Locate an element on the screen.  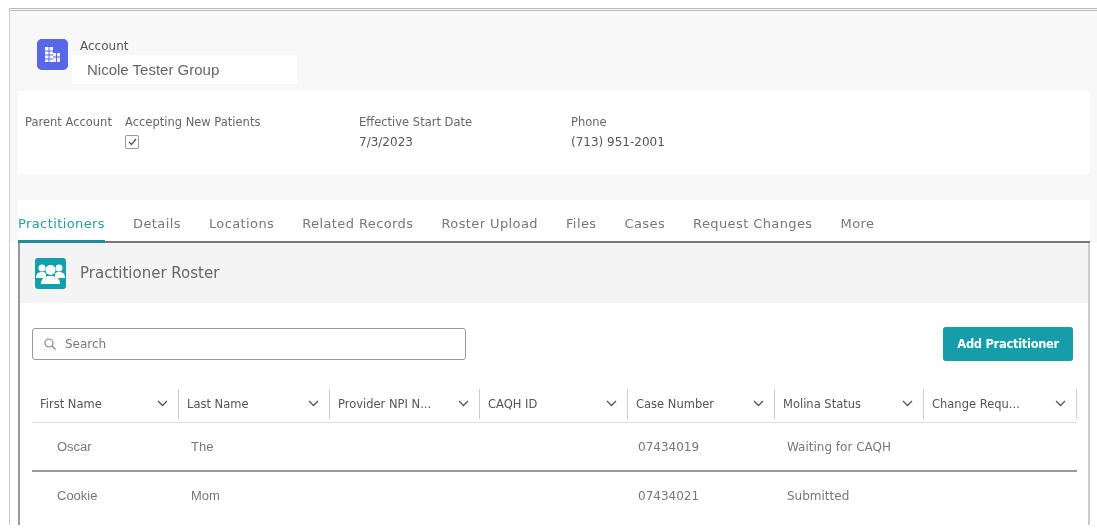
table-cell: Submitted is located at coordinates (818, 496).